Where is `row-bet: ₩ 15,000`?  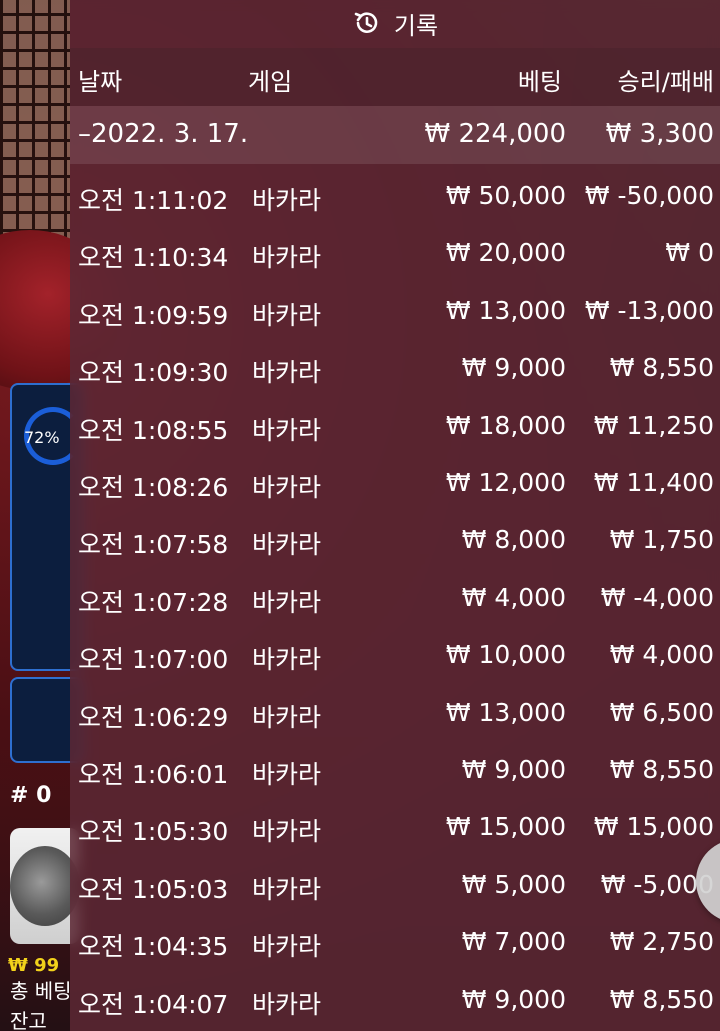 row-bet: ₩ 15,000 is located at coordinates (505, 827).